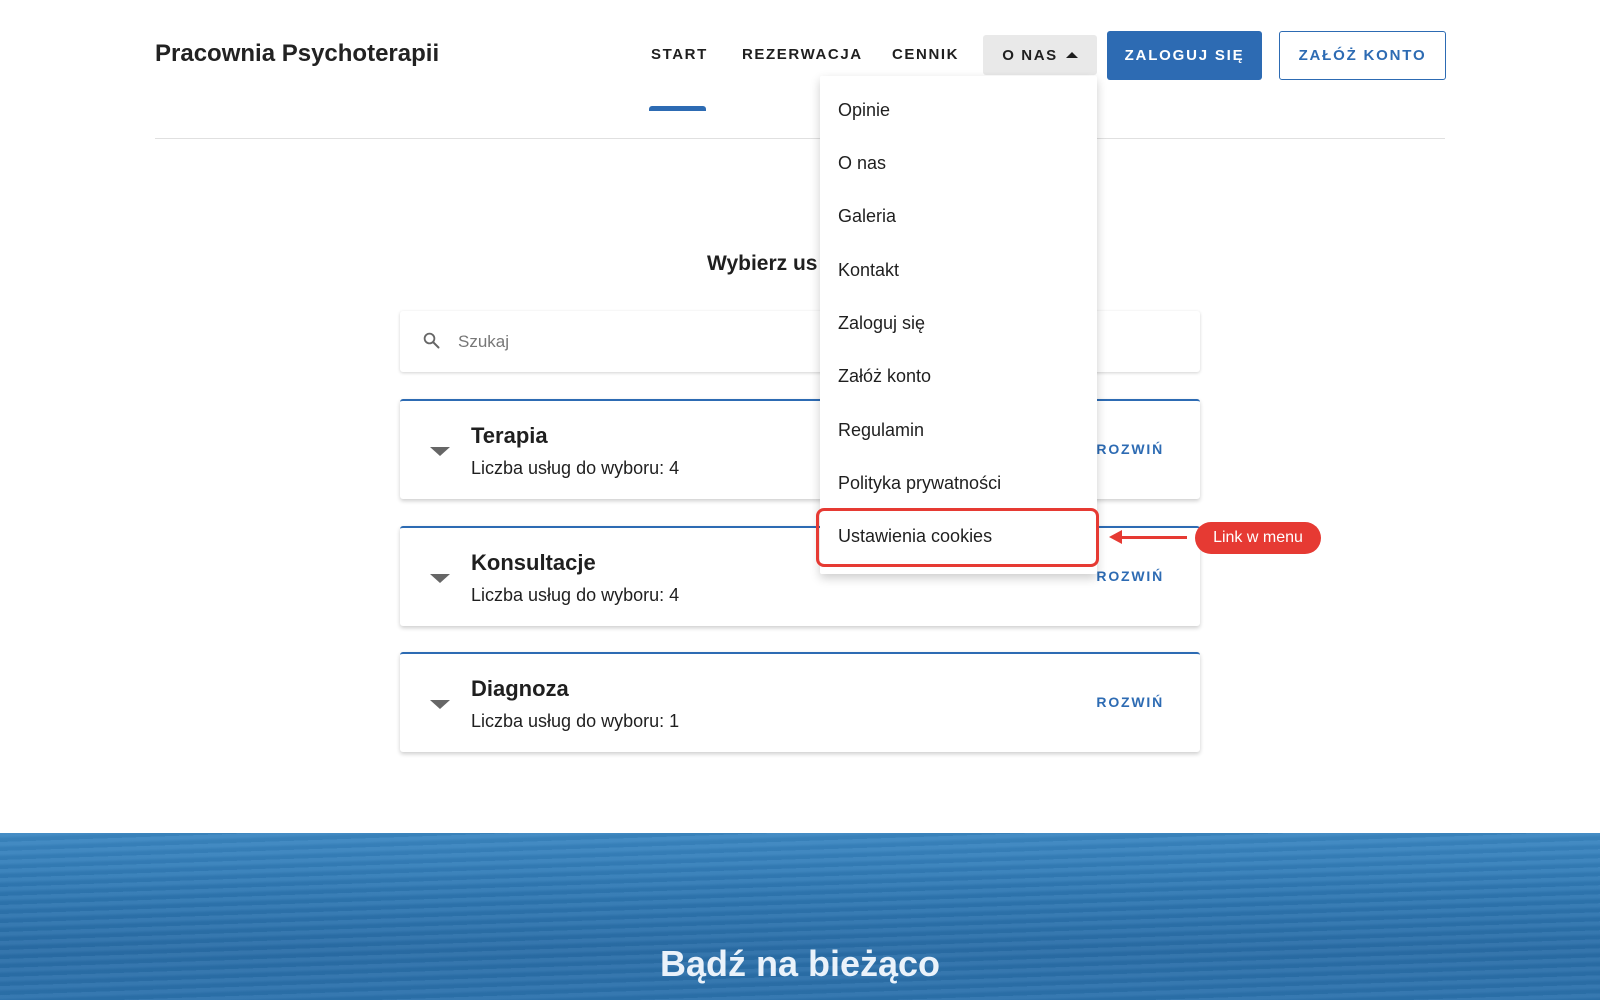 This screenshot has height=1000, width=1600. Describe the element at coordinates (1071, 55) in the screenshot. I see `caret-up-icon` at that location.